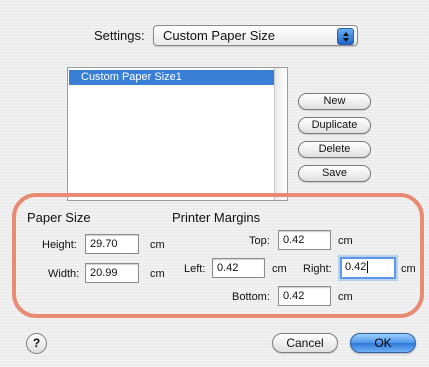 The image size is (429, 367). Describe the element at coordinates (259, 241) in the screenshot. I see `top-label: Top:` at that location.